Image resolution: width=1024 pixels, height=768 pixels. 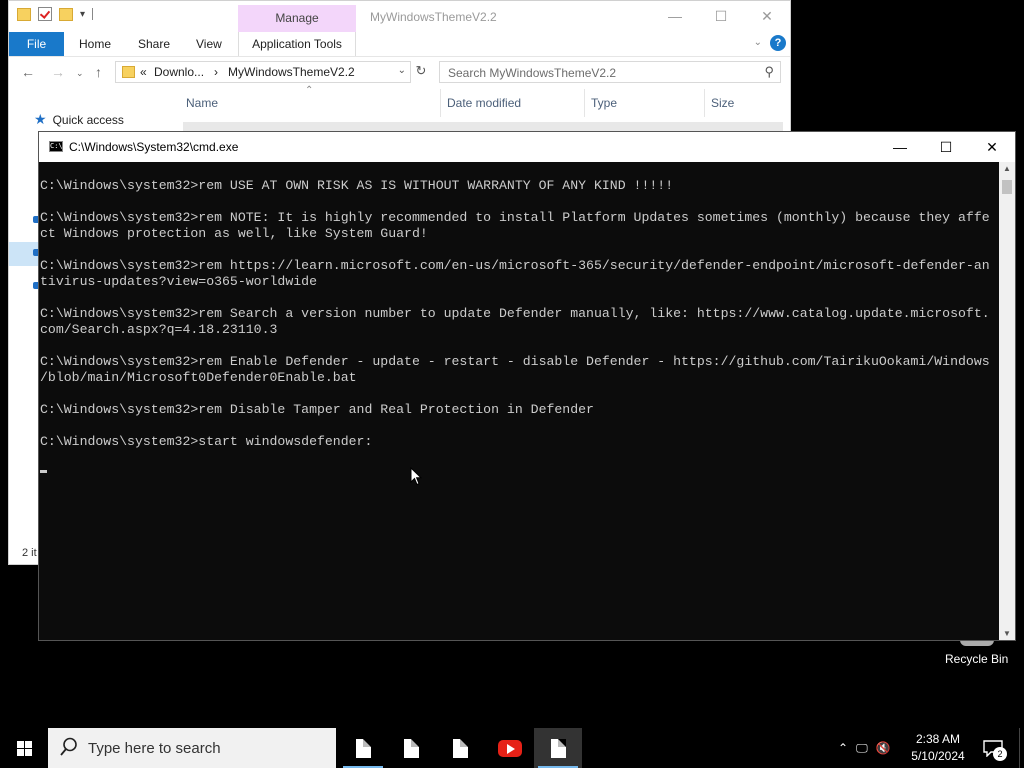 What do you see at coordinates (1021, 748) in the screenshot?
I see `show-desktop-button` at bounding box center [1021, 748].